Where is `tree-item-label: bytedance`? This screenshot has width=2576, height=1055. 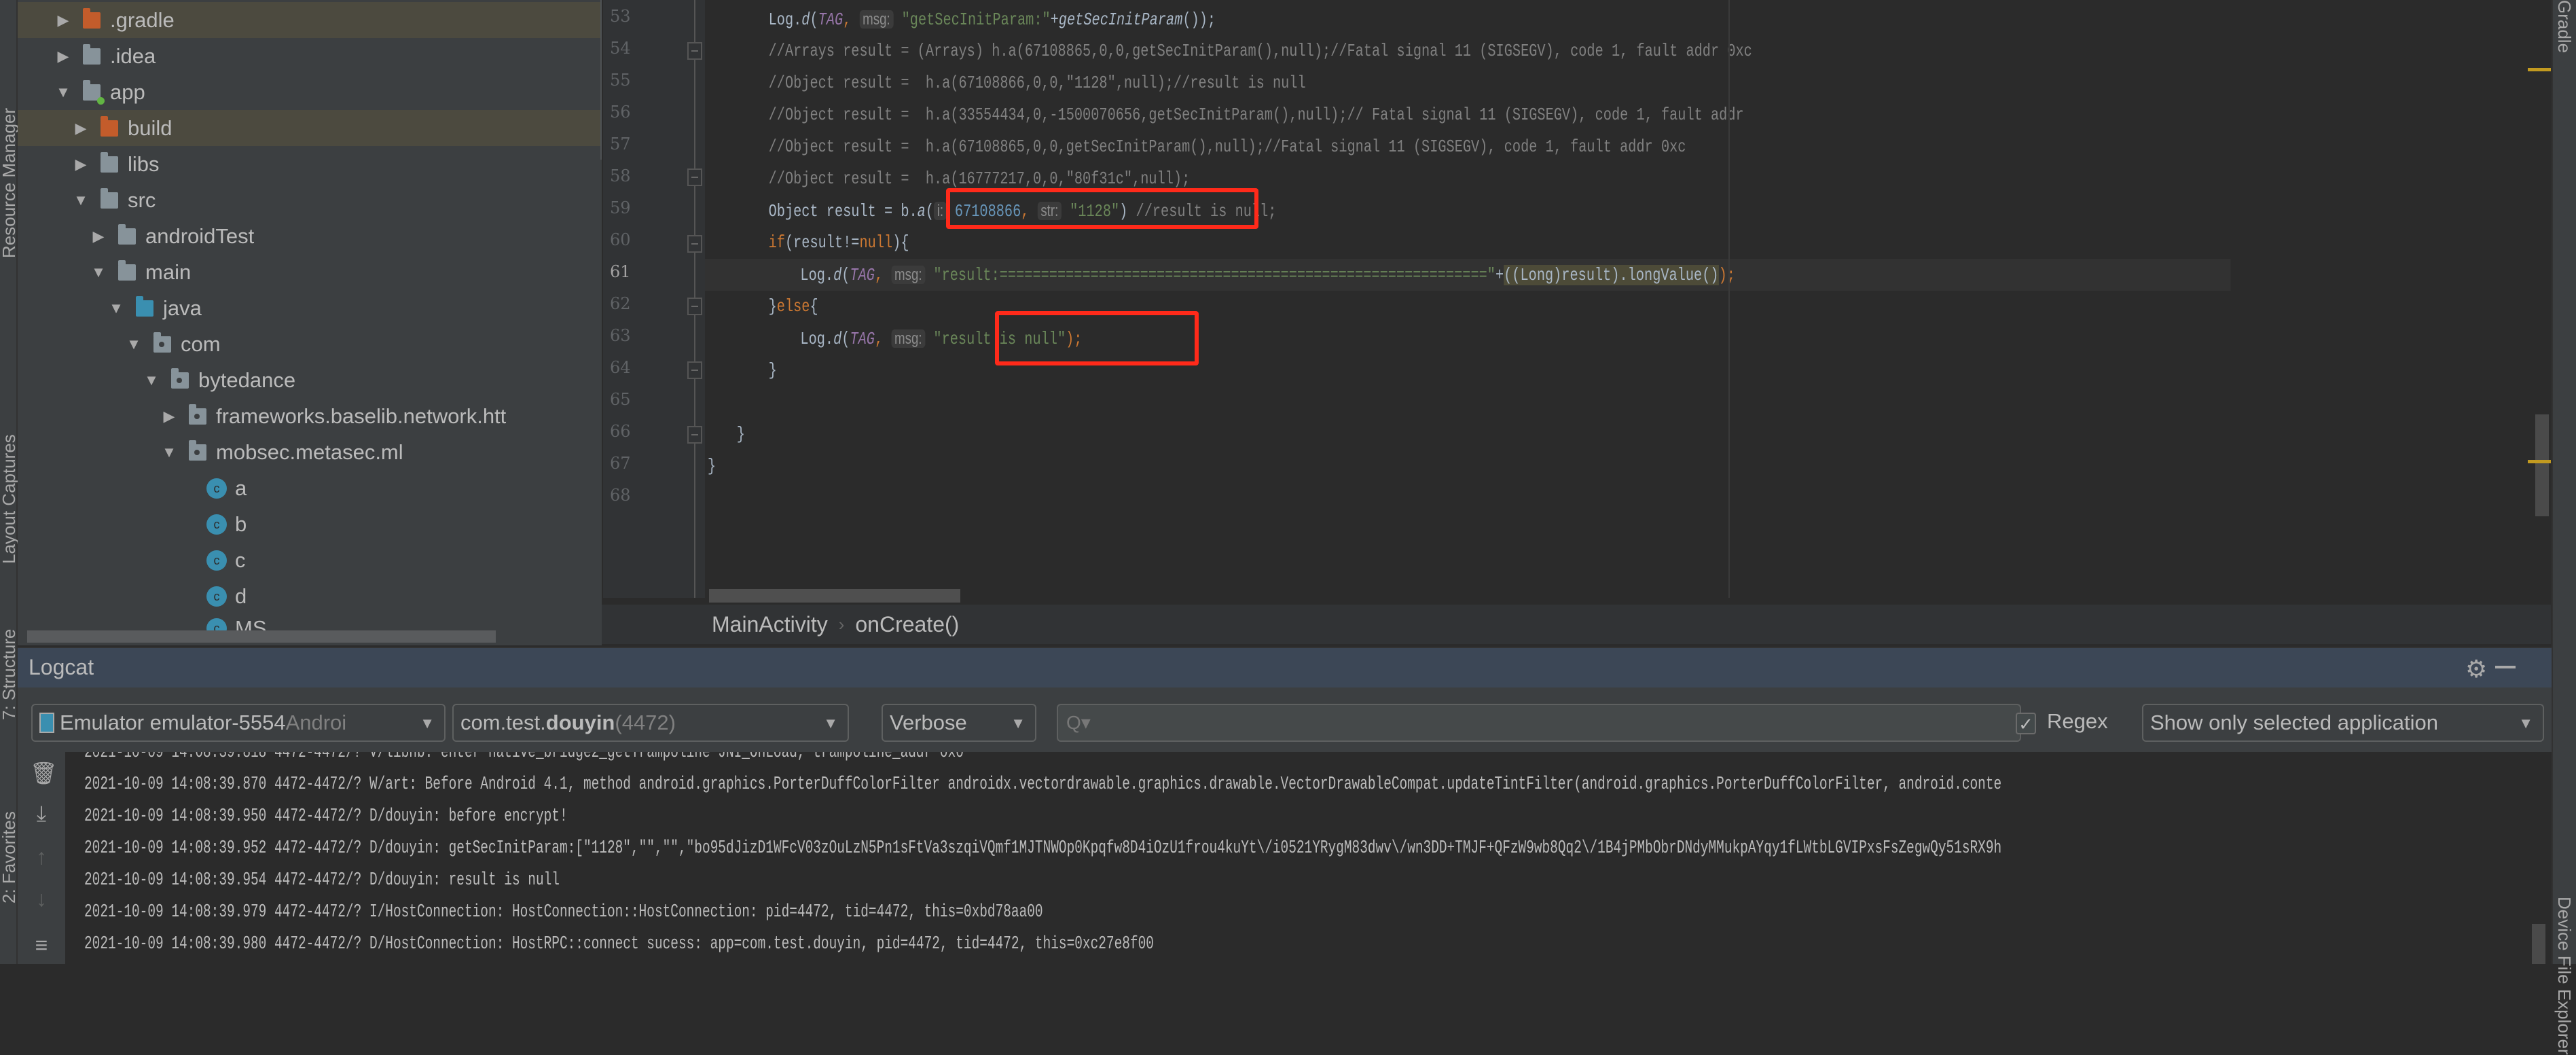 tree-item-label: bytedance is located at coordinates (247, 380).